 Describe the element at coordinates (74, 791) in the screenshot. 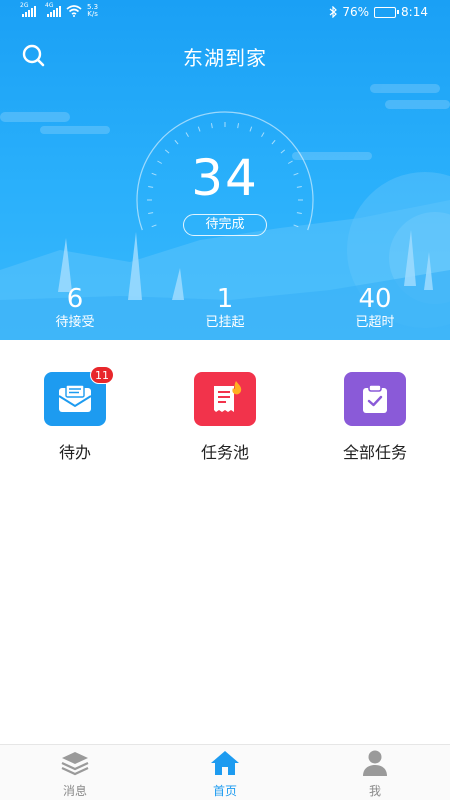

I see `nav-label: 消息` at that location.